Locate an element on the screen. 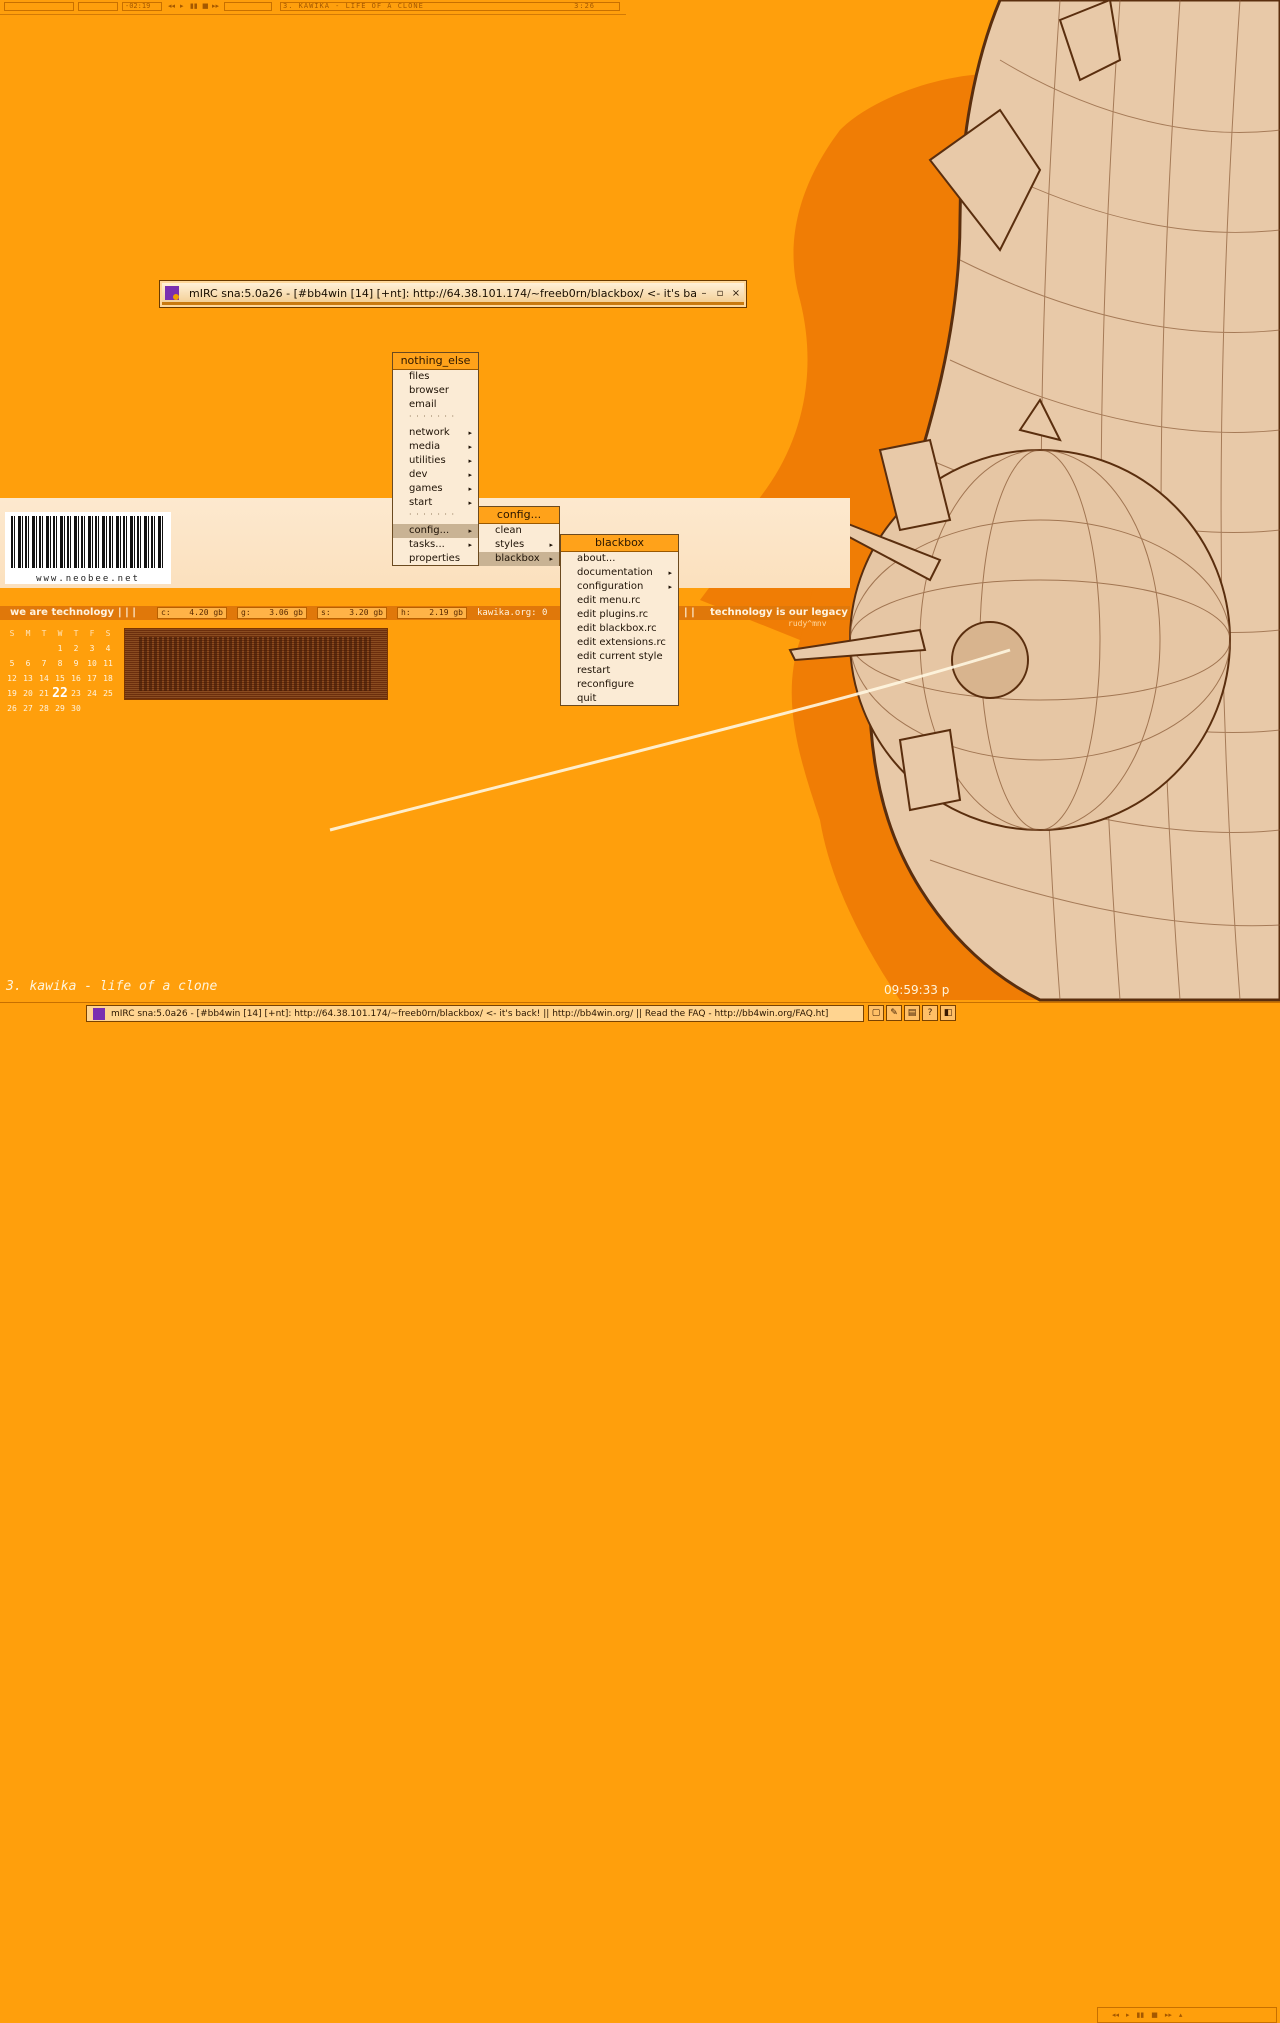  help-icon: ? is located at coordinates (930, 1013).